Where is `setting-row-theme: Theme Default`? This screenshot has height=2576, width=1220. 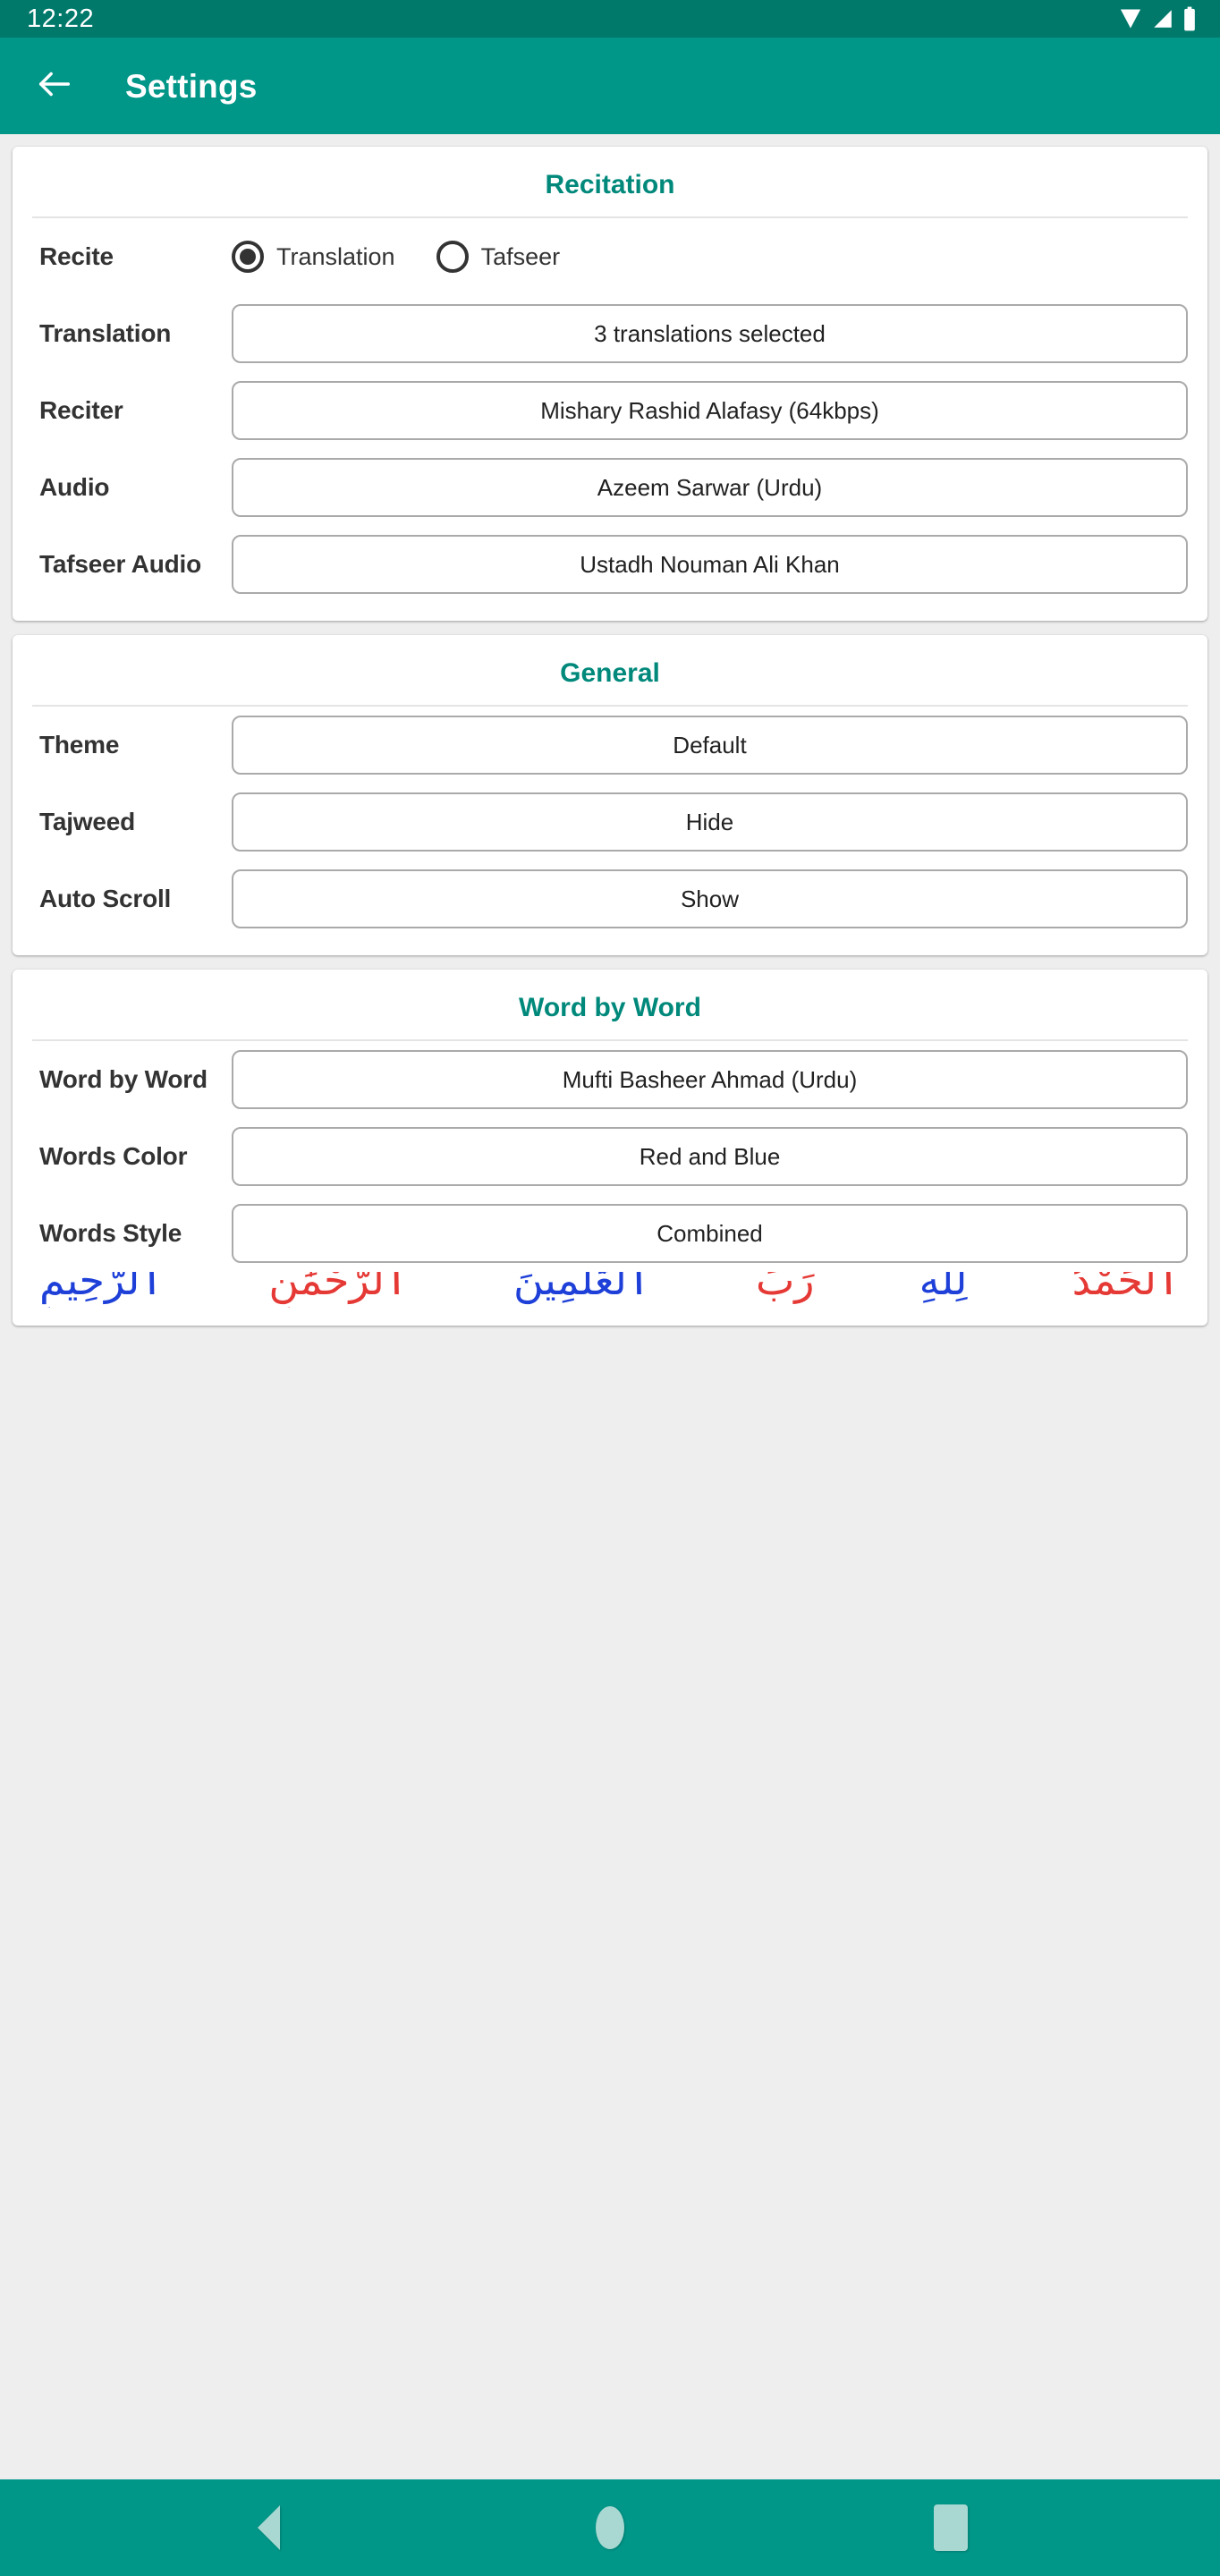 setting-row-theme: Theme Default is located at coordinates (610, 745).